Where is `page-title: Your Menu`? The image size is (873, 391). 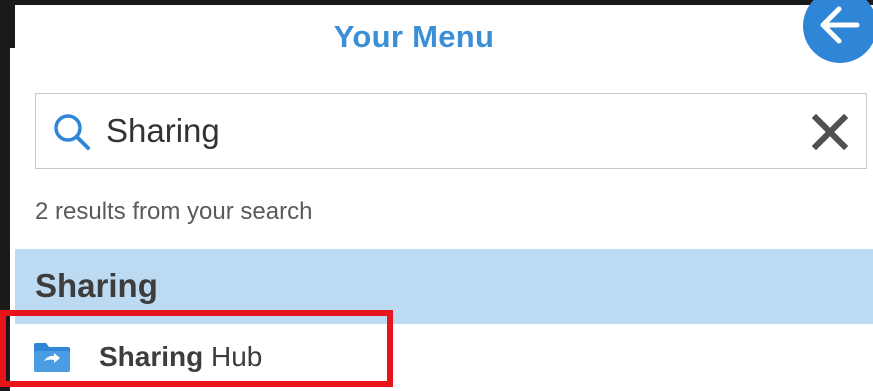 page-title: Your Menu is located at coordinates (414, 36).